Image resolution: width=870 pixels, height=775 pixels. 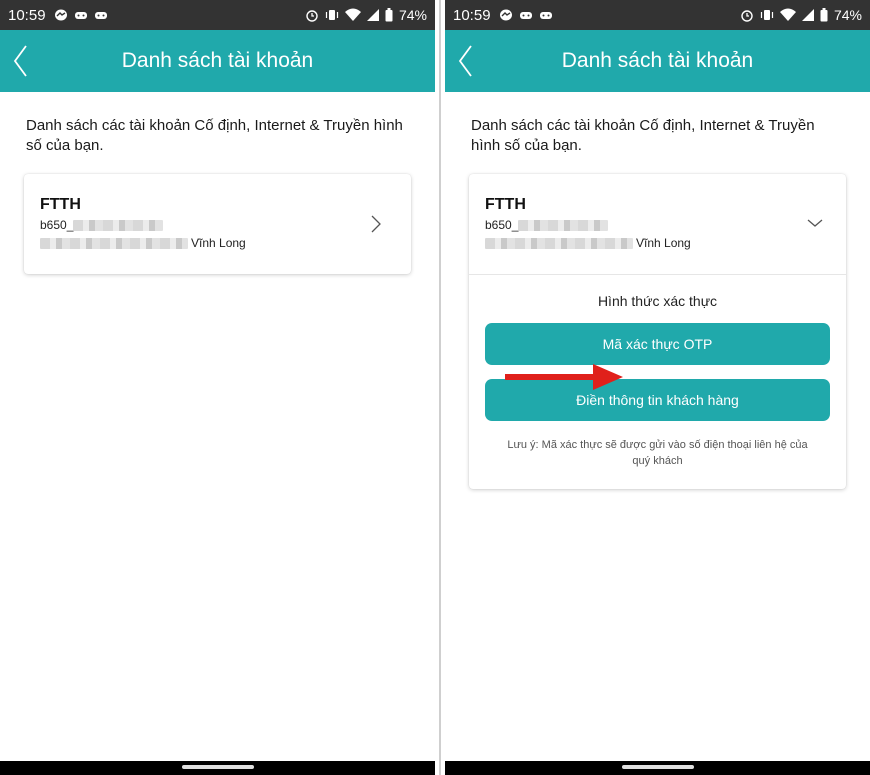 I want to click on screen-divider, so click(x=440, y=387).